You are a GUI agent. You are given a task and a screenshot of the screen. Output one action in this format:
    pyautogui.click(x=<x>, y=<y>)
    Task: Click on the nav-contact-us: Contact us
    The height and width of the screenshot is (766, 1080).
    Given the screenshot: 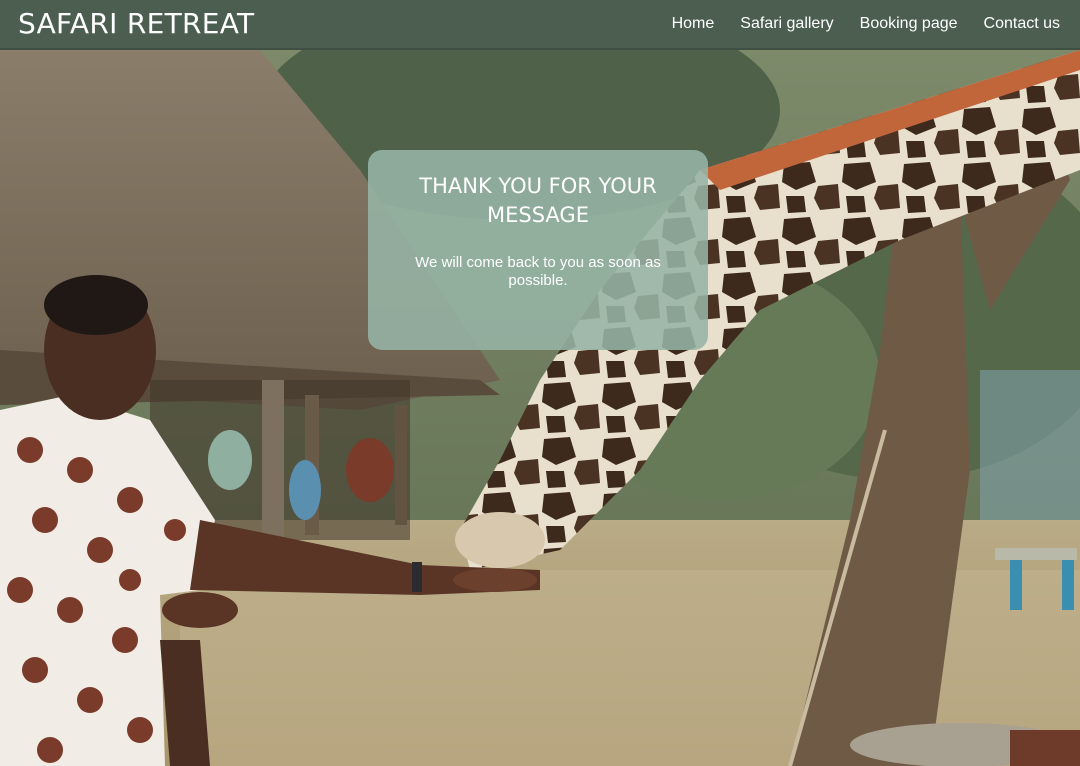 What is the action you would take?
    pyautogui.click(x=1022, y=24)
    